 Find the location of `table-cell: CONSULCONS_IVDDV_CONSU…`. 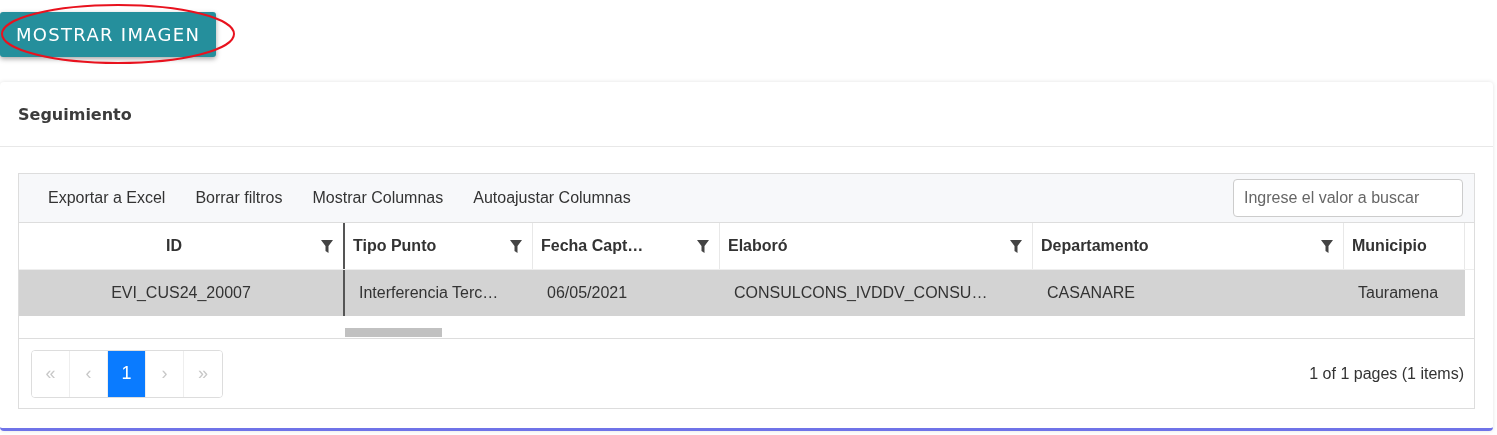

table-cell: CONSULCONS_IVDDV_CONSU… is located at coordinates (861, 293).